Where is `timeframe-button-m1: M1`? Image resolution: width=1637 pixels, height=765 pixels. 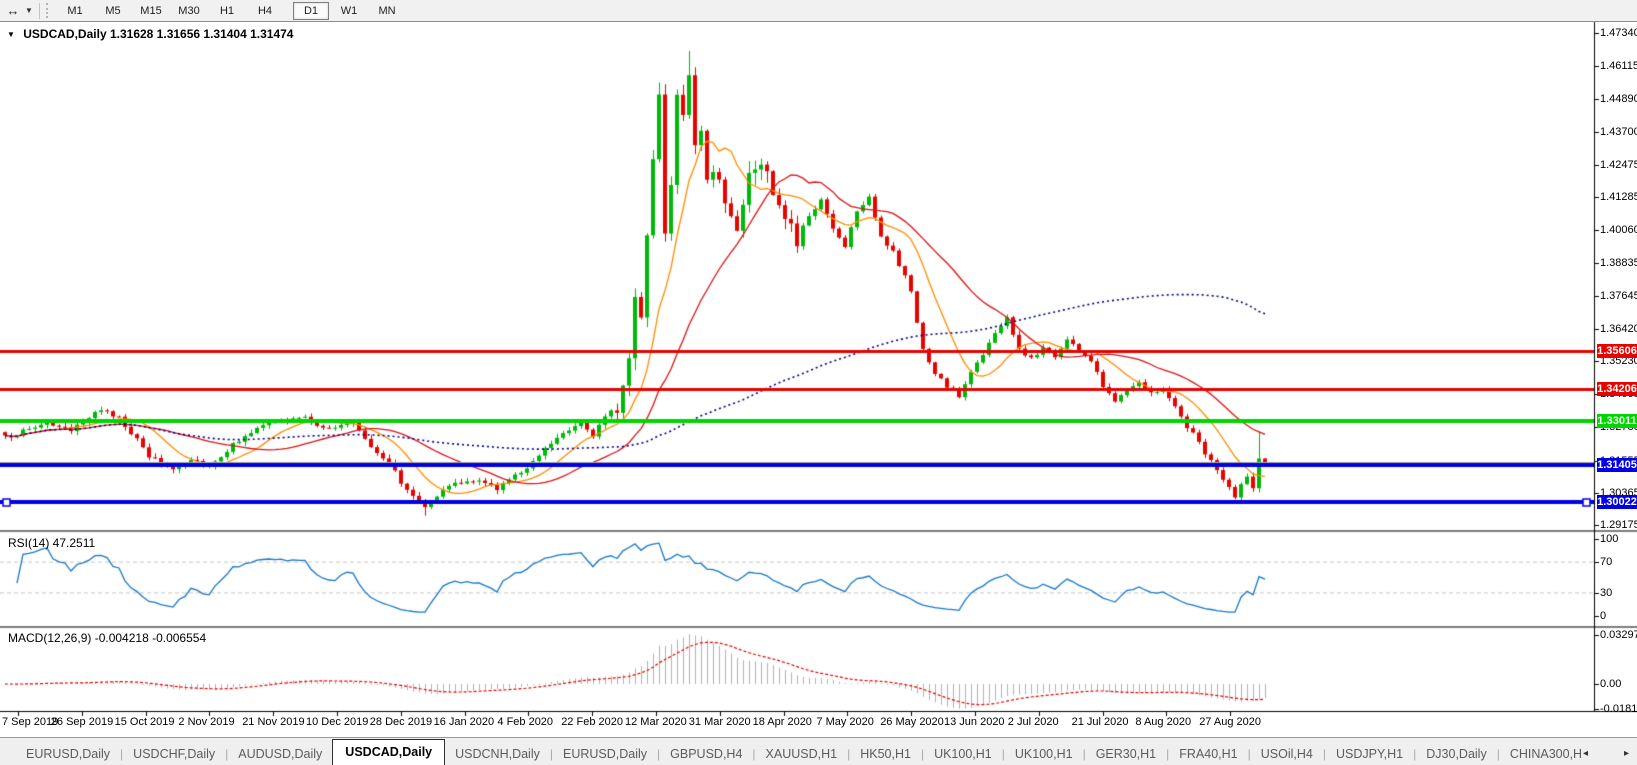 timeframe-button-m1: M1 is located at coordinates (75, 11).